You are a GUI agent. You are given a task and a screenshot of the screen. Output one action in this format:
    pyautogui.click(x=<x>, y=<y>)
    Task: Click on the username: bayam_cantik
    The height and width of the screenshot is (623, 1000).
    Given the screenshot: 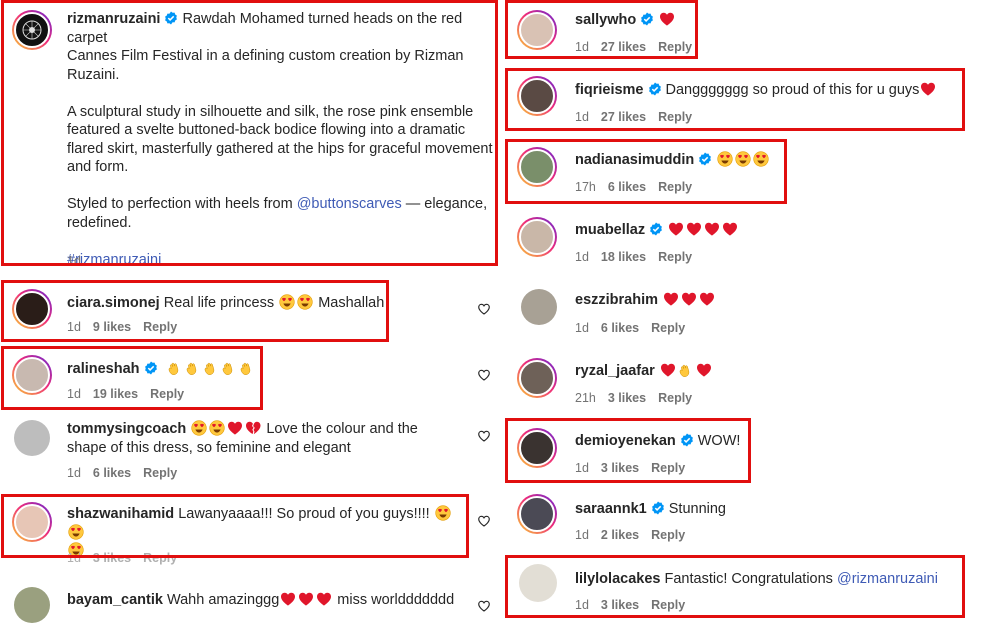 What is the action you would take?
    pyautogui.click(x=115, y=600)
    